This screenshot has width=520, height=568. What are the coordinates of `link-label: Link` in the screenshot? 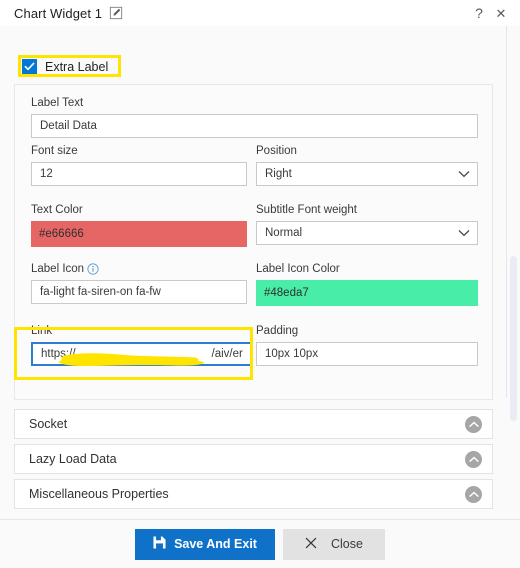 It's located at (42, 331).